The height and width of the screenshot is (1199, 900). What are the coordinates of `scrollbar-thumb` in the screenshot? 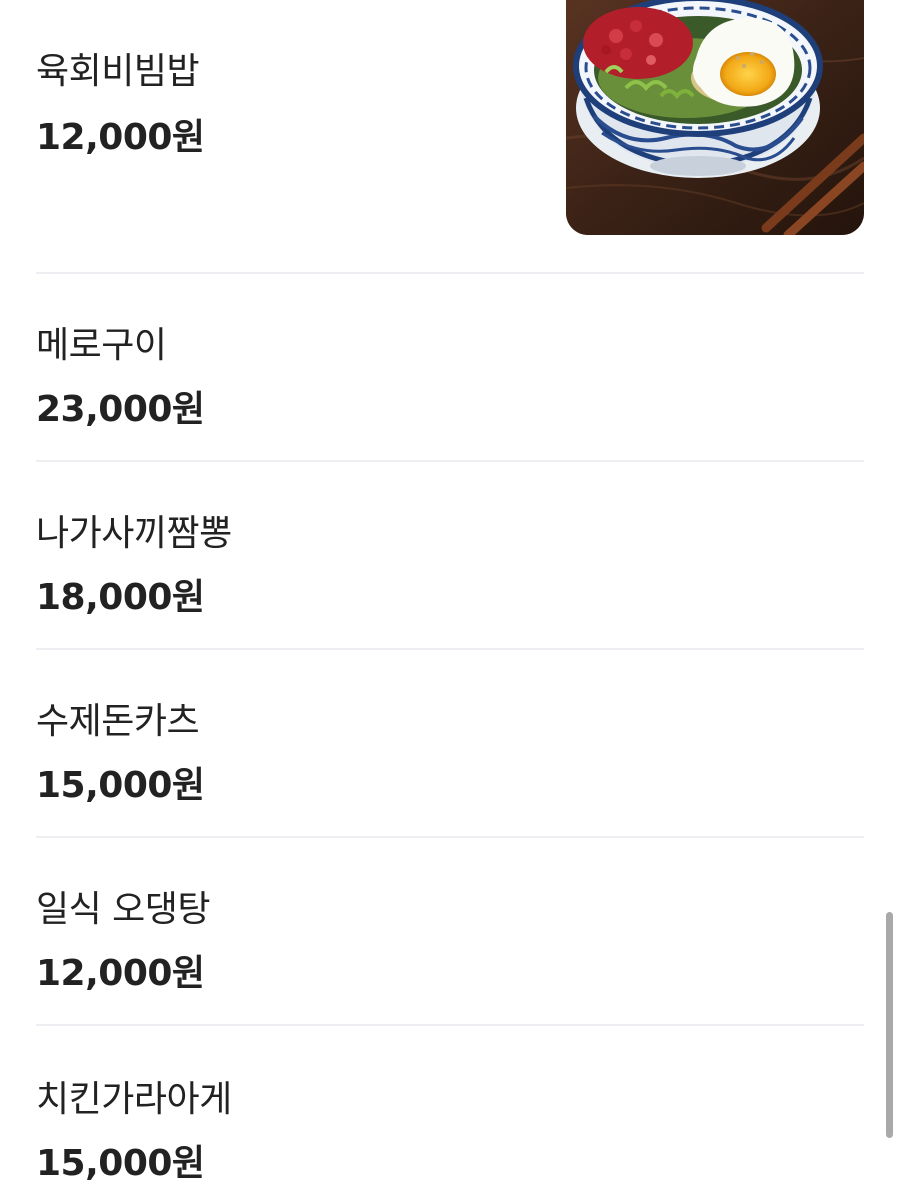 It's located at (889, 1025).